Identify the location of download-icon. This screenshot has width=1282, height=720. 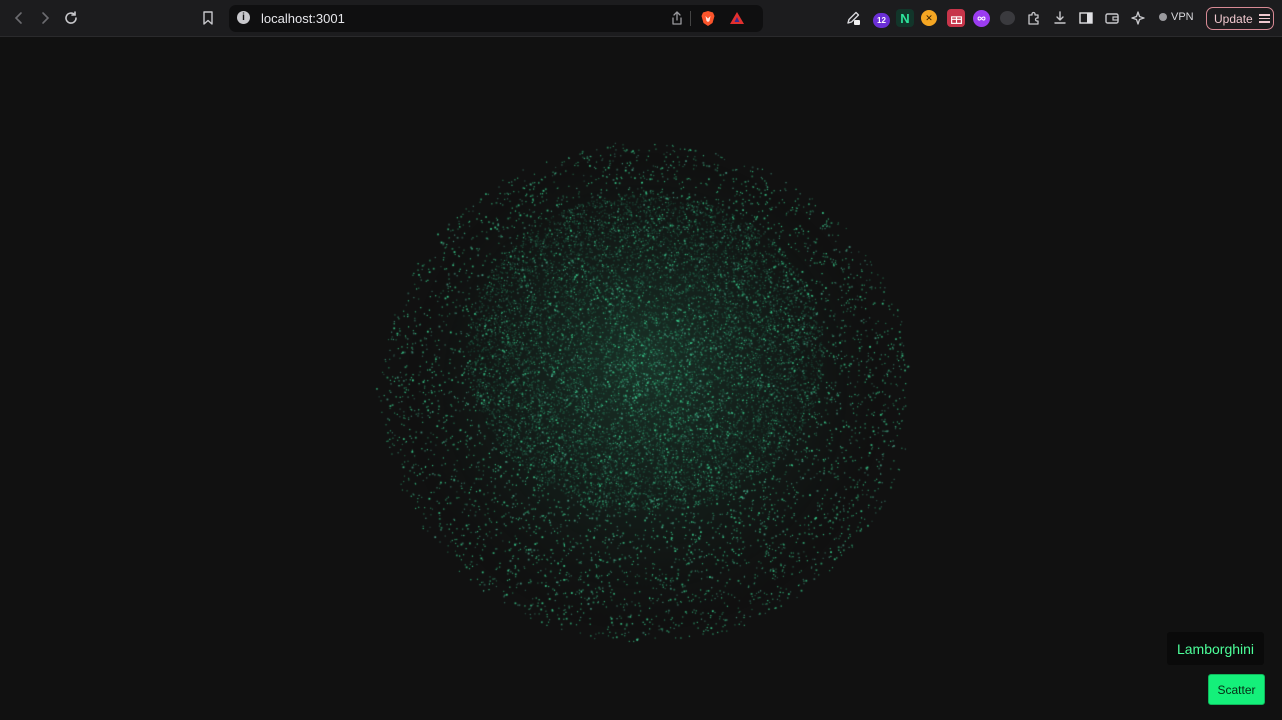
(1060, 17).